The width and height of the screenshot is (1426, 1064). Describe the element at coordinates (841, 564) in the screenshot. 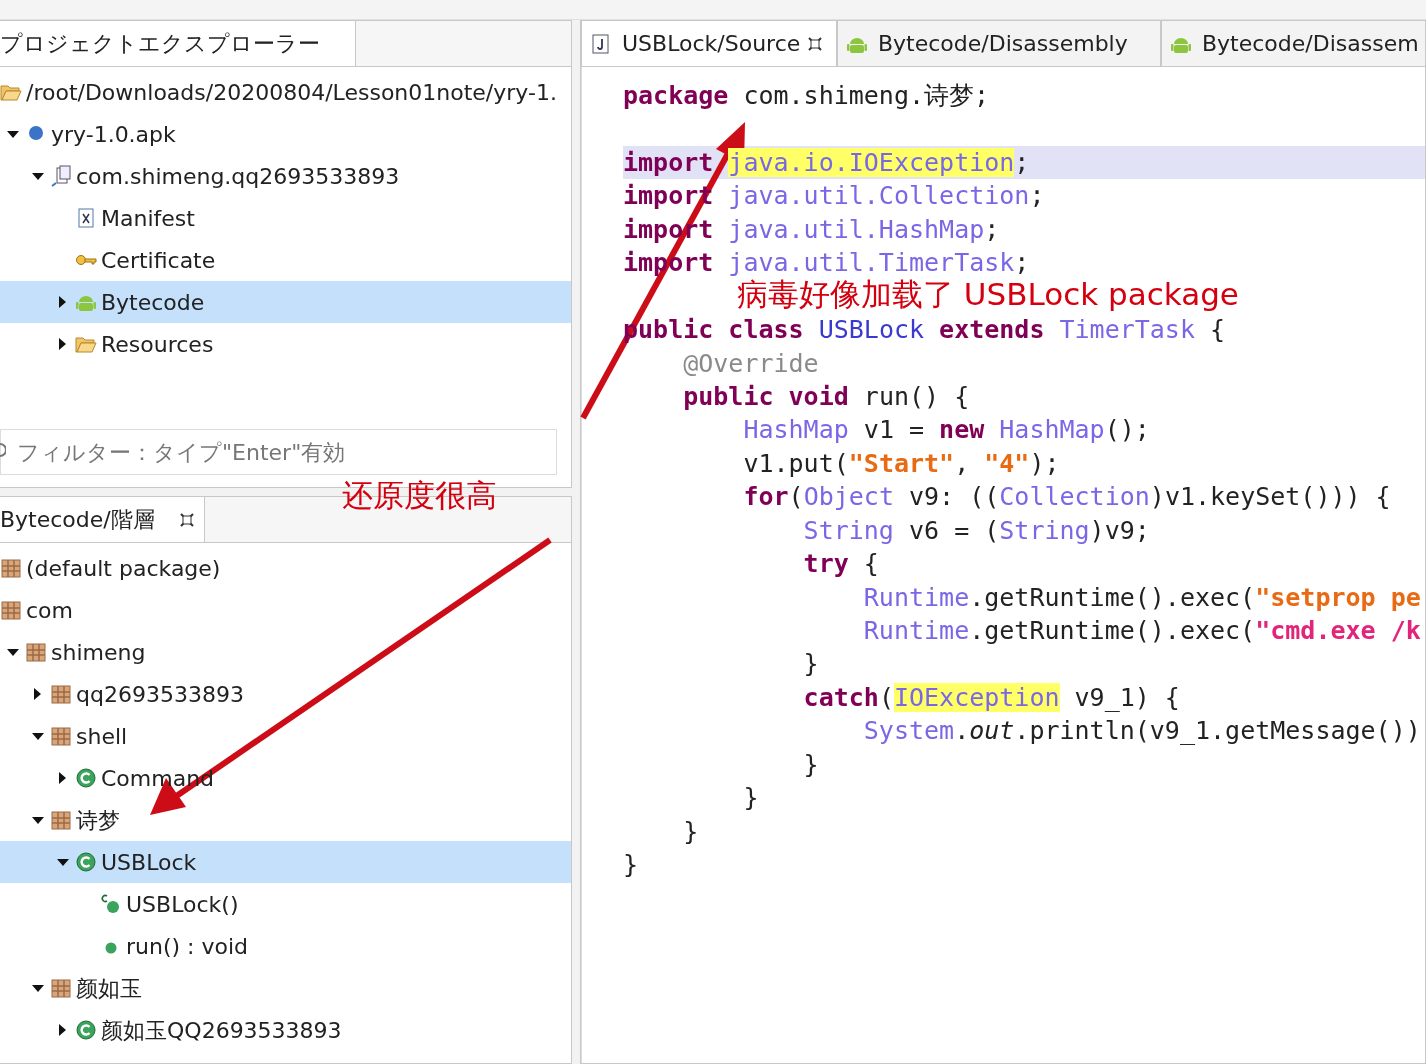

I see `code-line: try {` at that location.